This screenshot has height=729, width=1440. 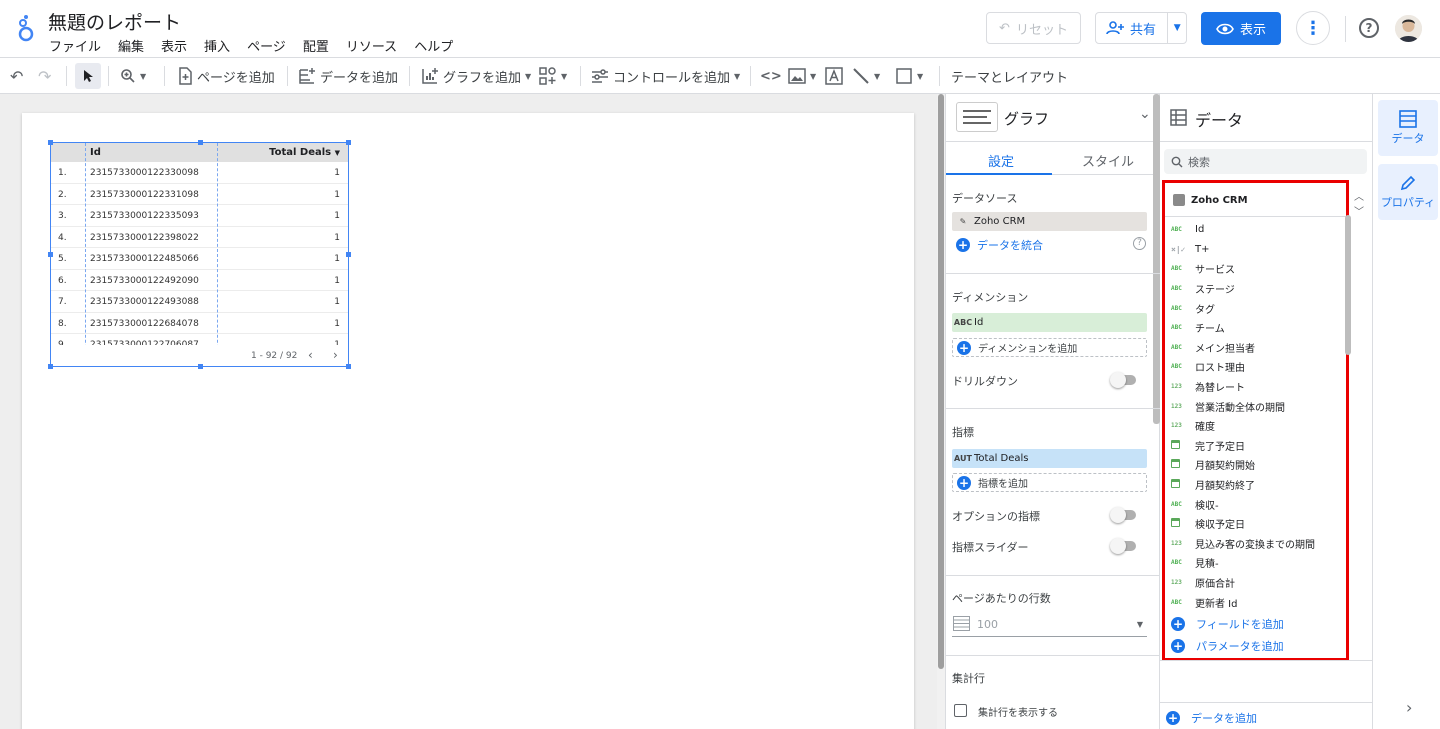 I want to click on embed-url-icon: <>, so click(x=771, y=76).